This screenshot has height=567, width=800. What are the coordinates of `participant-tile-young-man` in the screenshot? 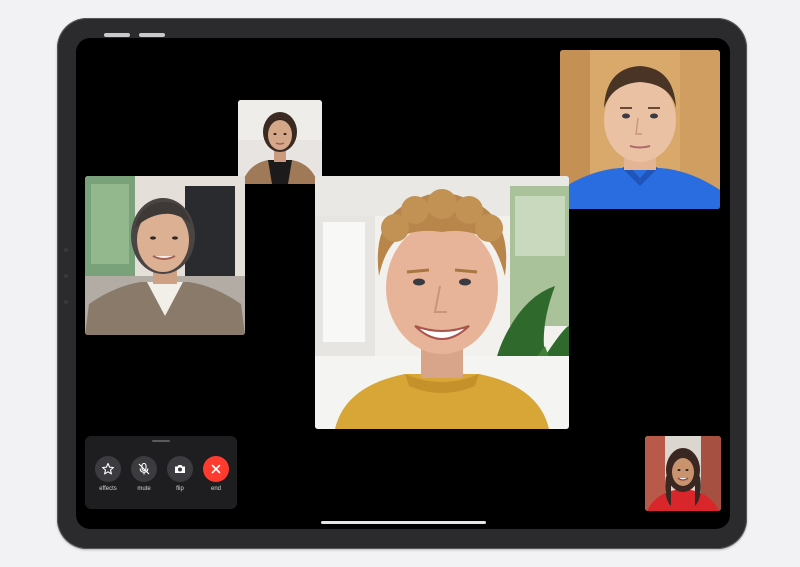 It's located at (640, 129).